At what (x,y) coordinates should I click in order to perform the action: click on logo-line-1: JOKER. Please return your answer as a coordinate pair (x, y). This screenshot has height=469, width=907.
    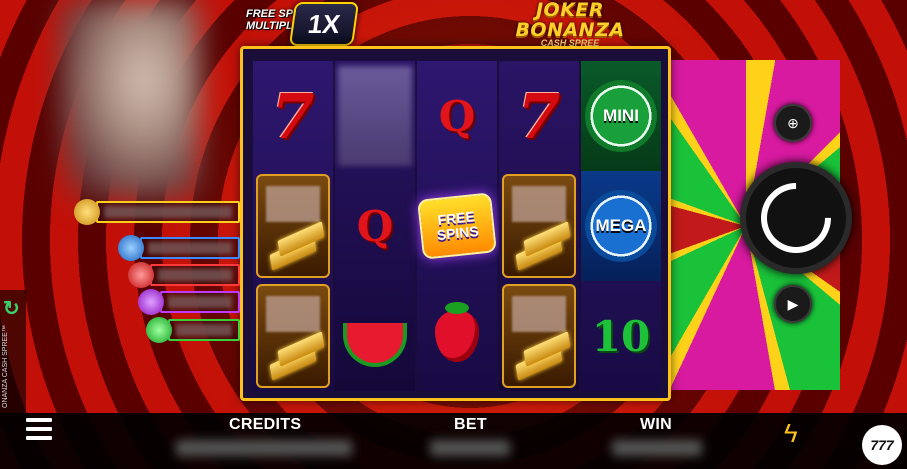
    Looking at the image, I should click on (570, 10).